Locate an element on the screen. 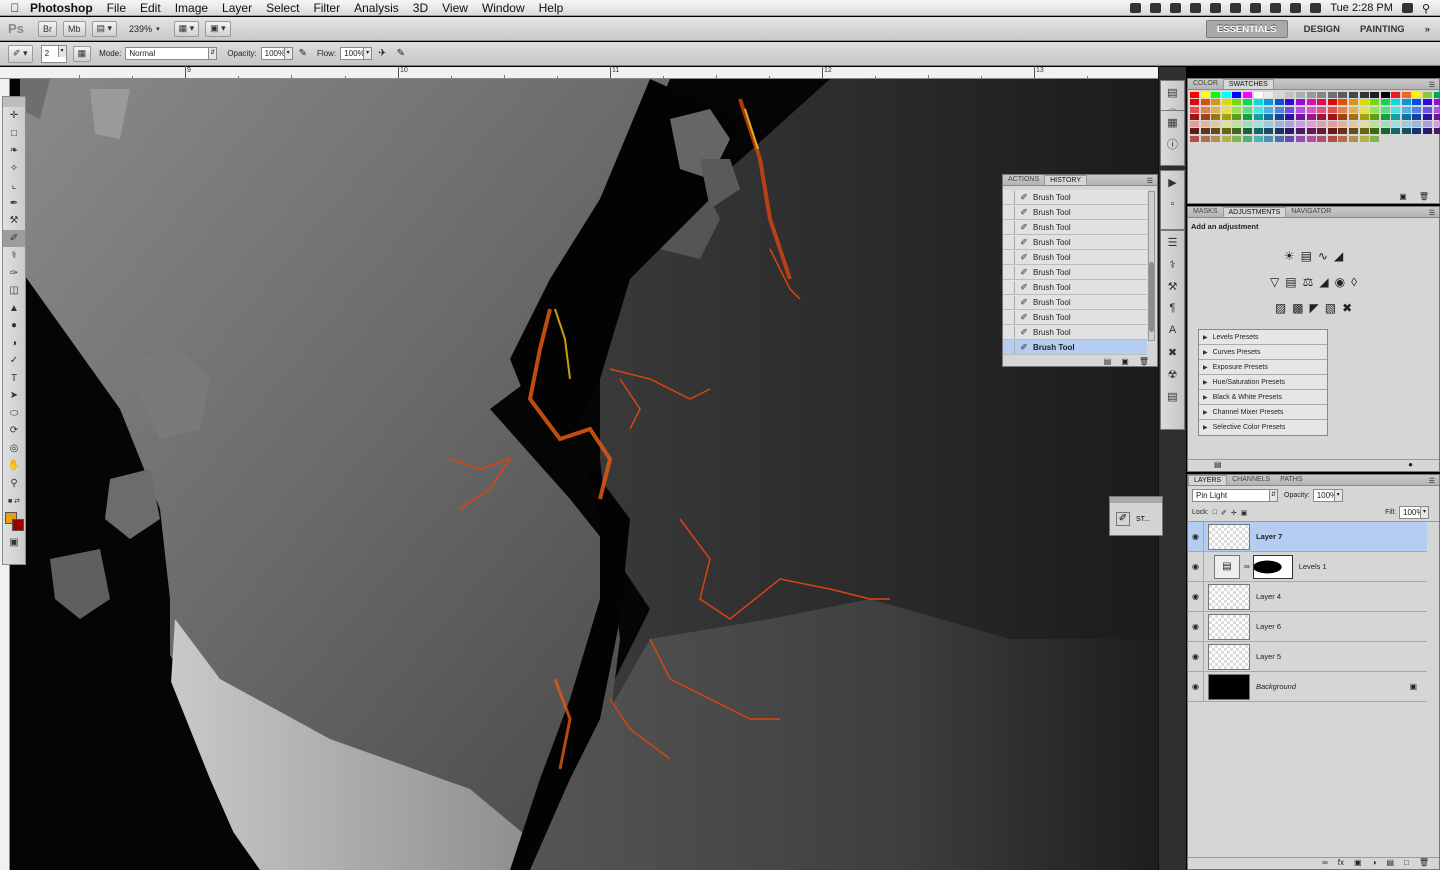  3d-panel-icon: ☢ is located at coordinates (1172, 374).